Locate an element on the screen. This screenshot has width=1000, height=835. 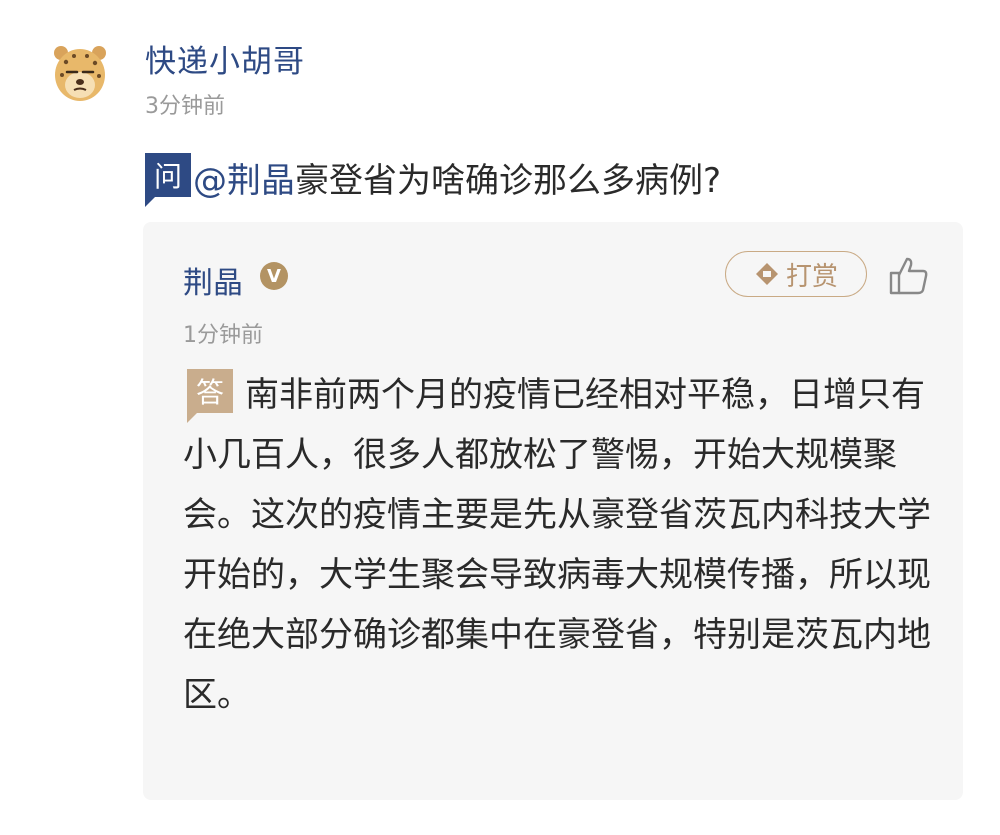
tip-button: 打赏 is located at coordinates (796, 274).